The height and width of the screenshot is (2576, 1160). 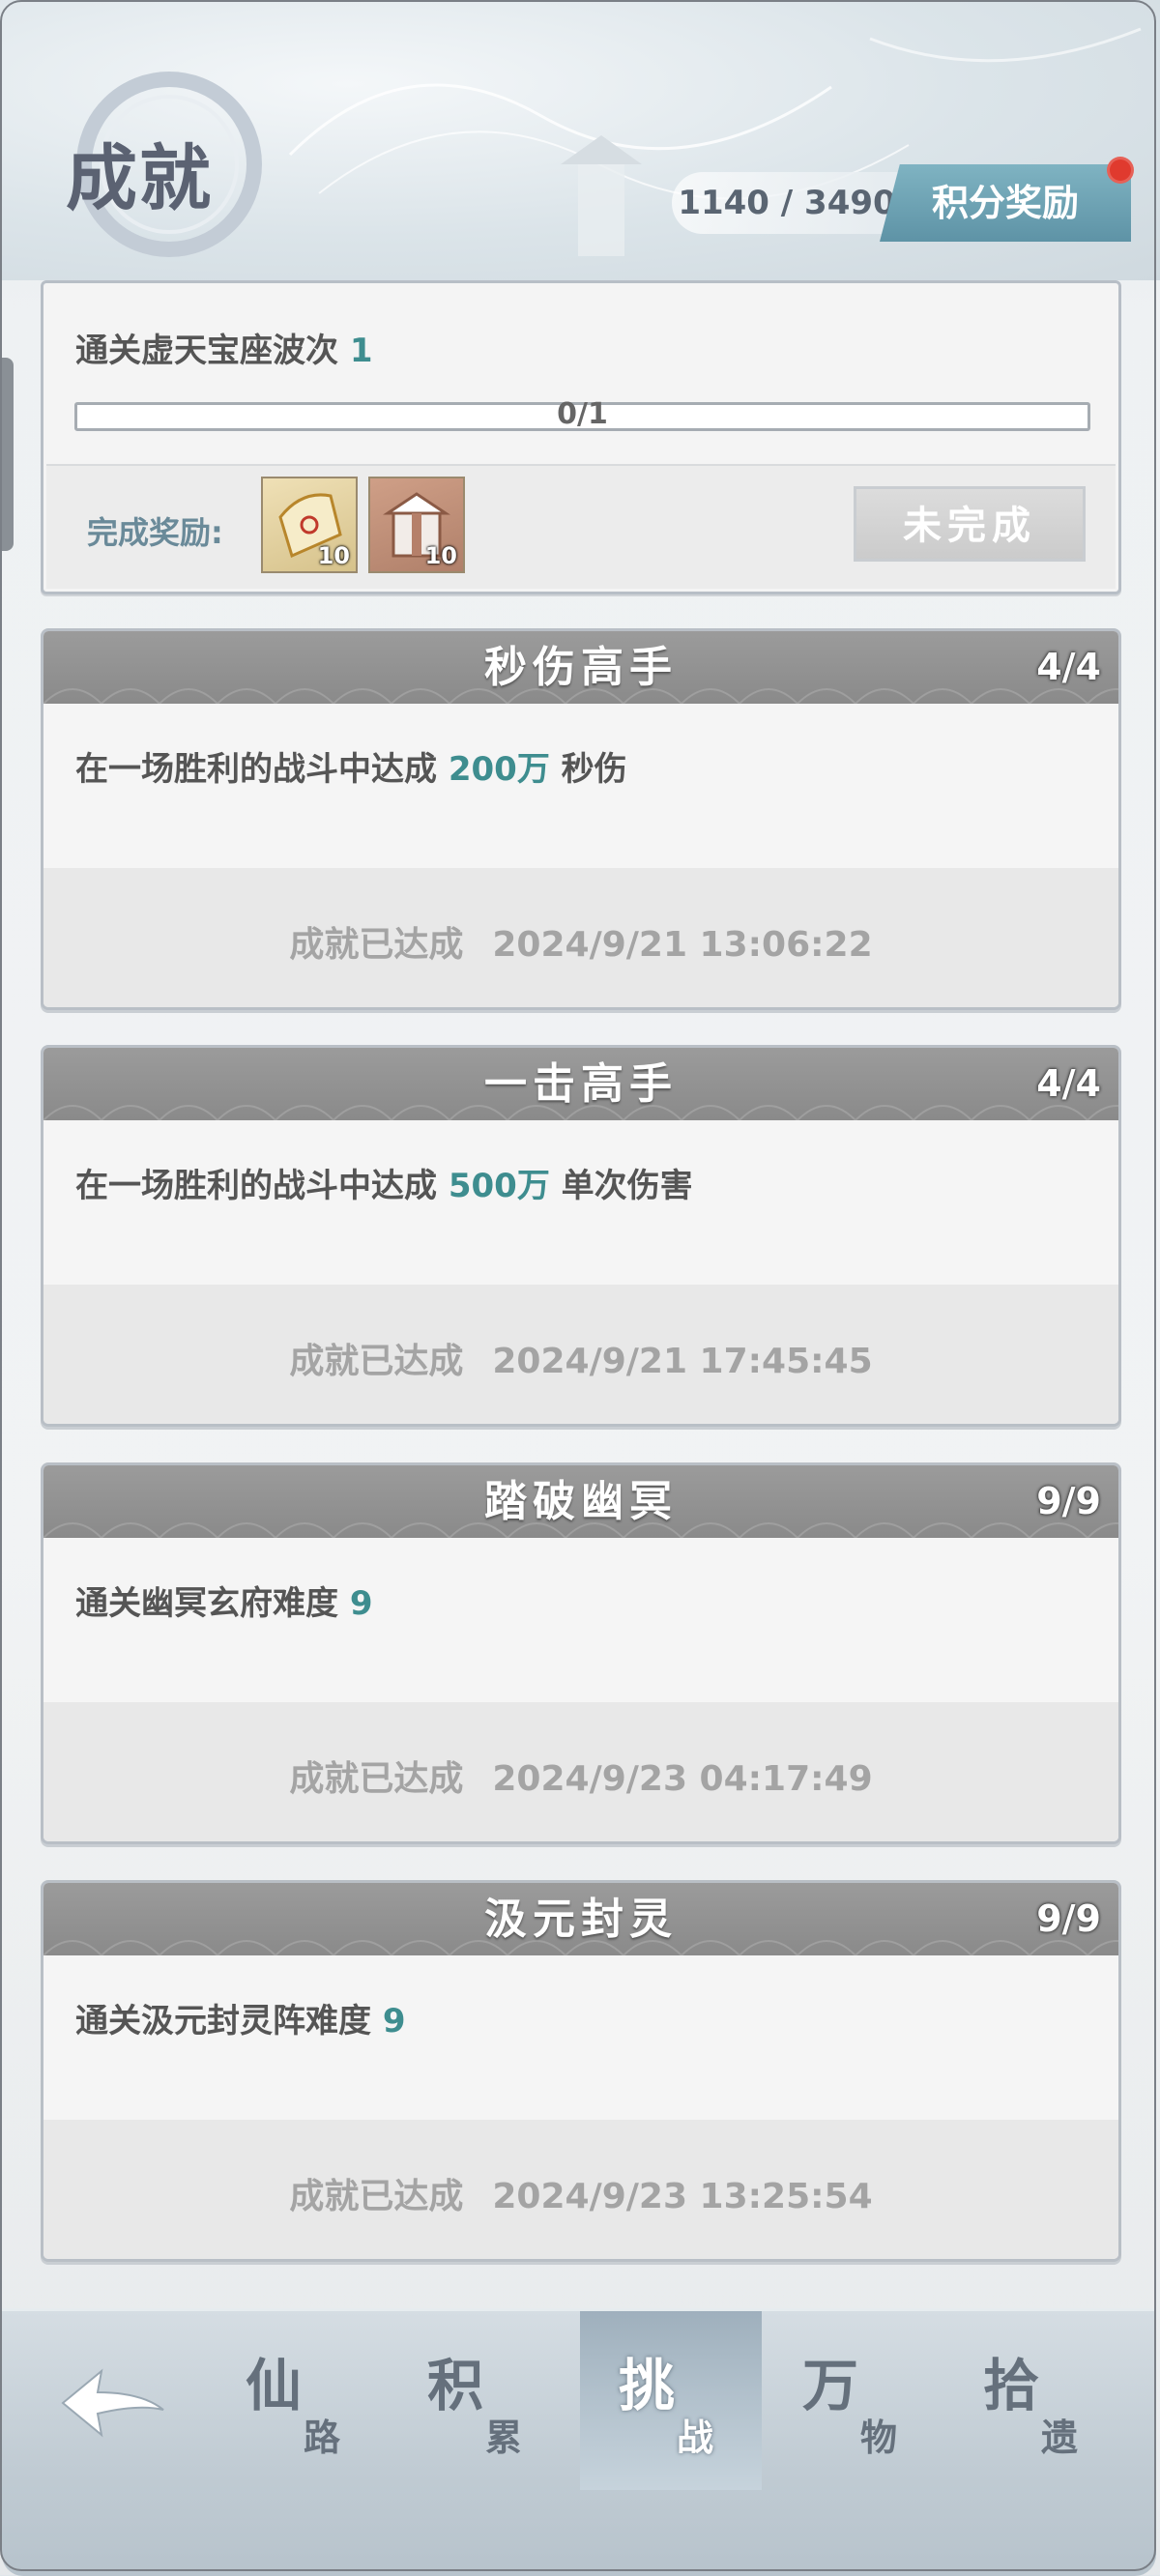 What do you see at coordinates (323, 2437) in the screenshot?
I see `tab-sub-label: 路` at bounding box center [323, 2437].